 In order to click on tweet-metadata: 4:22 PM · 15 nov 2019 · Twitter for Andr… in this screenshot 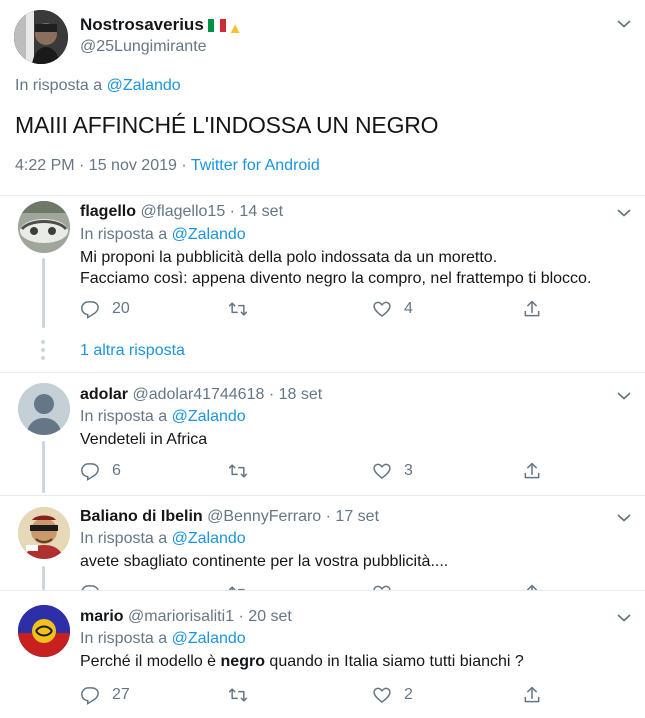, I will do `click(167, 166)`.